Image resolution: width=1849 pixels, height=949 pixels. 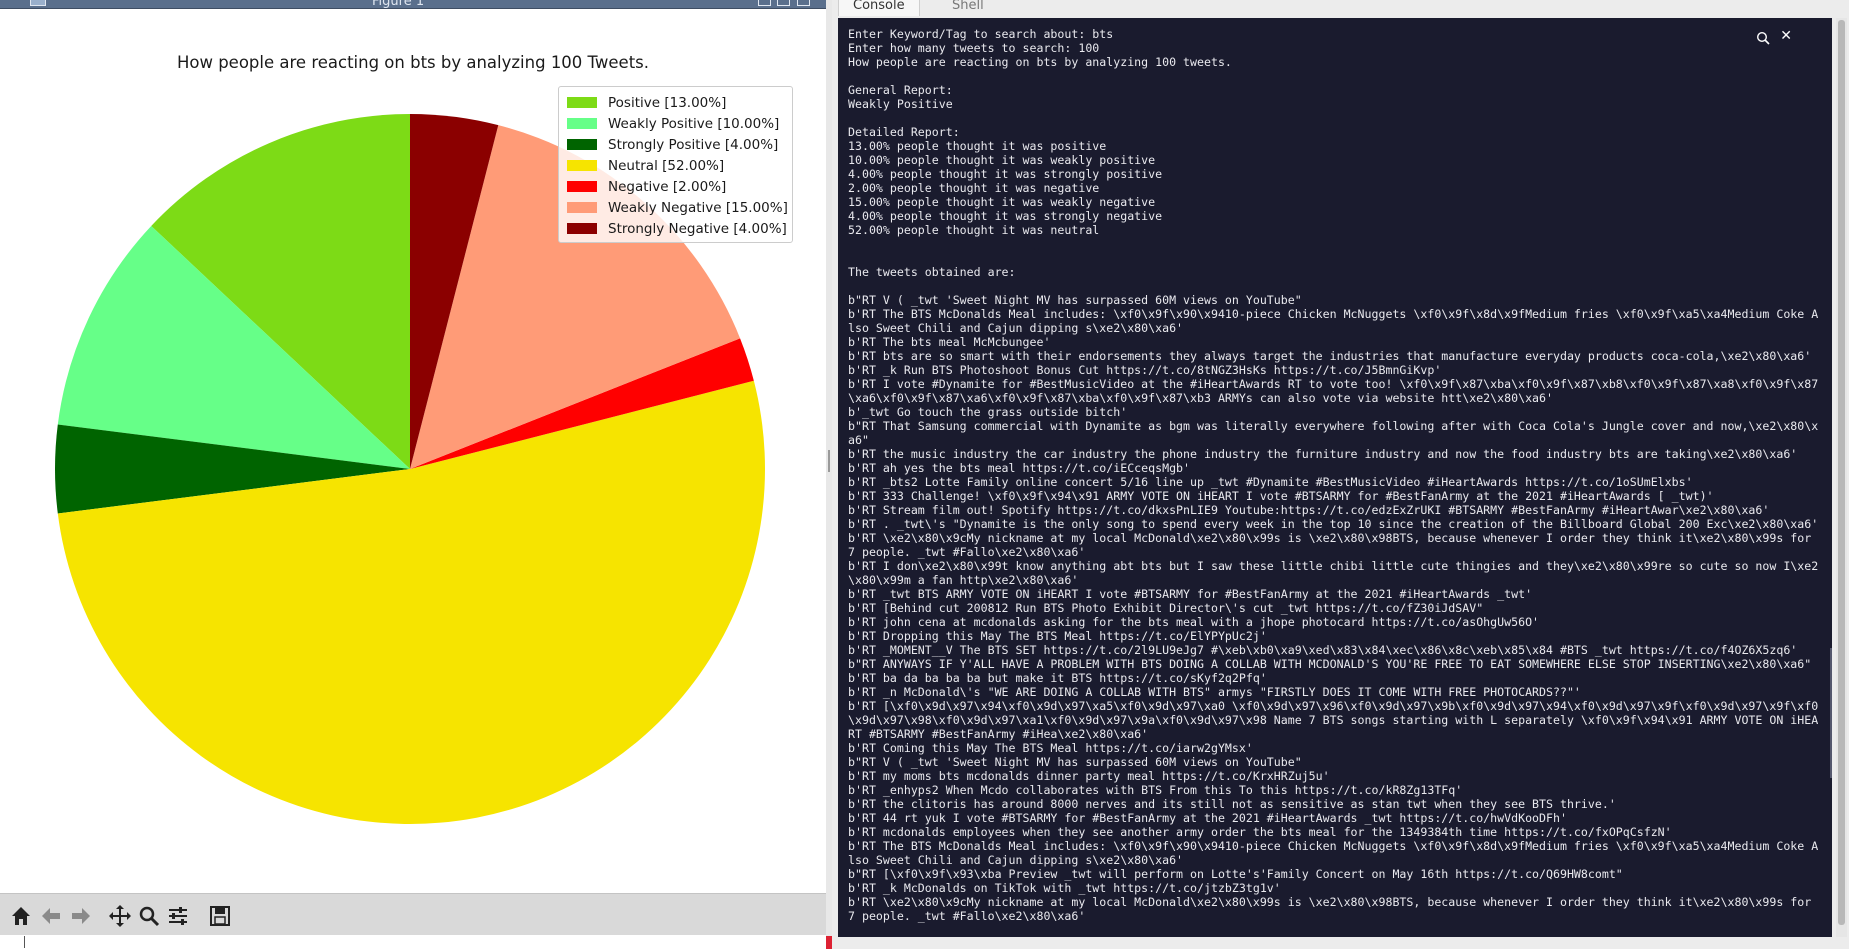 What do you see at coordinates (667, 102) in the screenshot?
I see `legend-label: Positive [13.00%]` at bounding box center [667, 102].